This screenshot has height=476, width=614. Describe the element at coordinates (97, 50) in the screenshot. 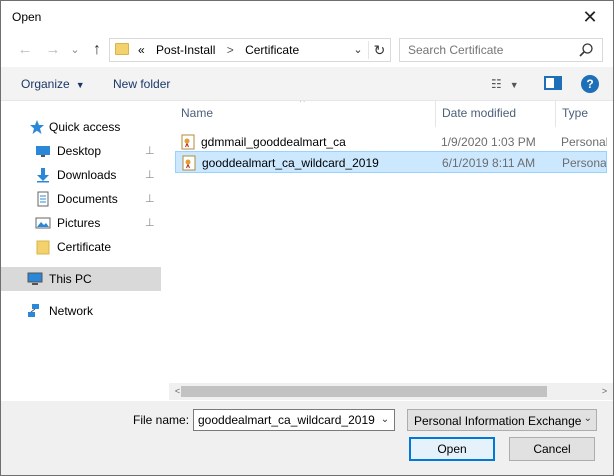

I see `up-arrow-icon: ↑` at that location.